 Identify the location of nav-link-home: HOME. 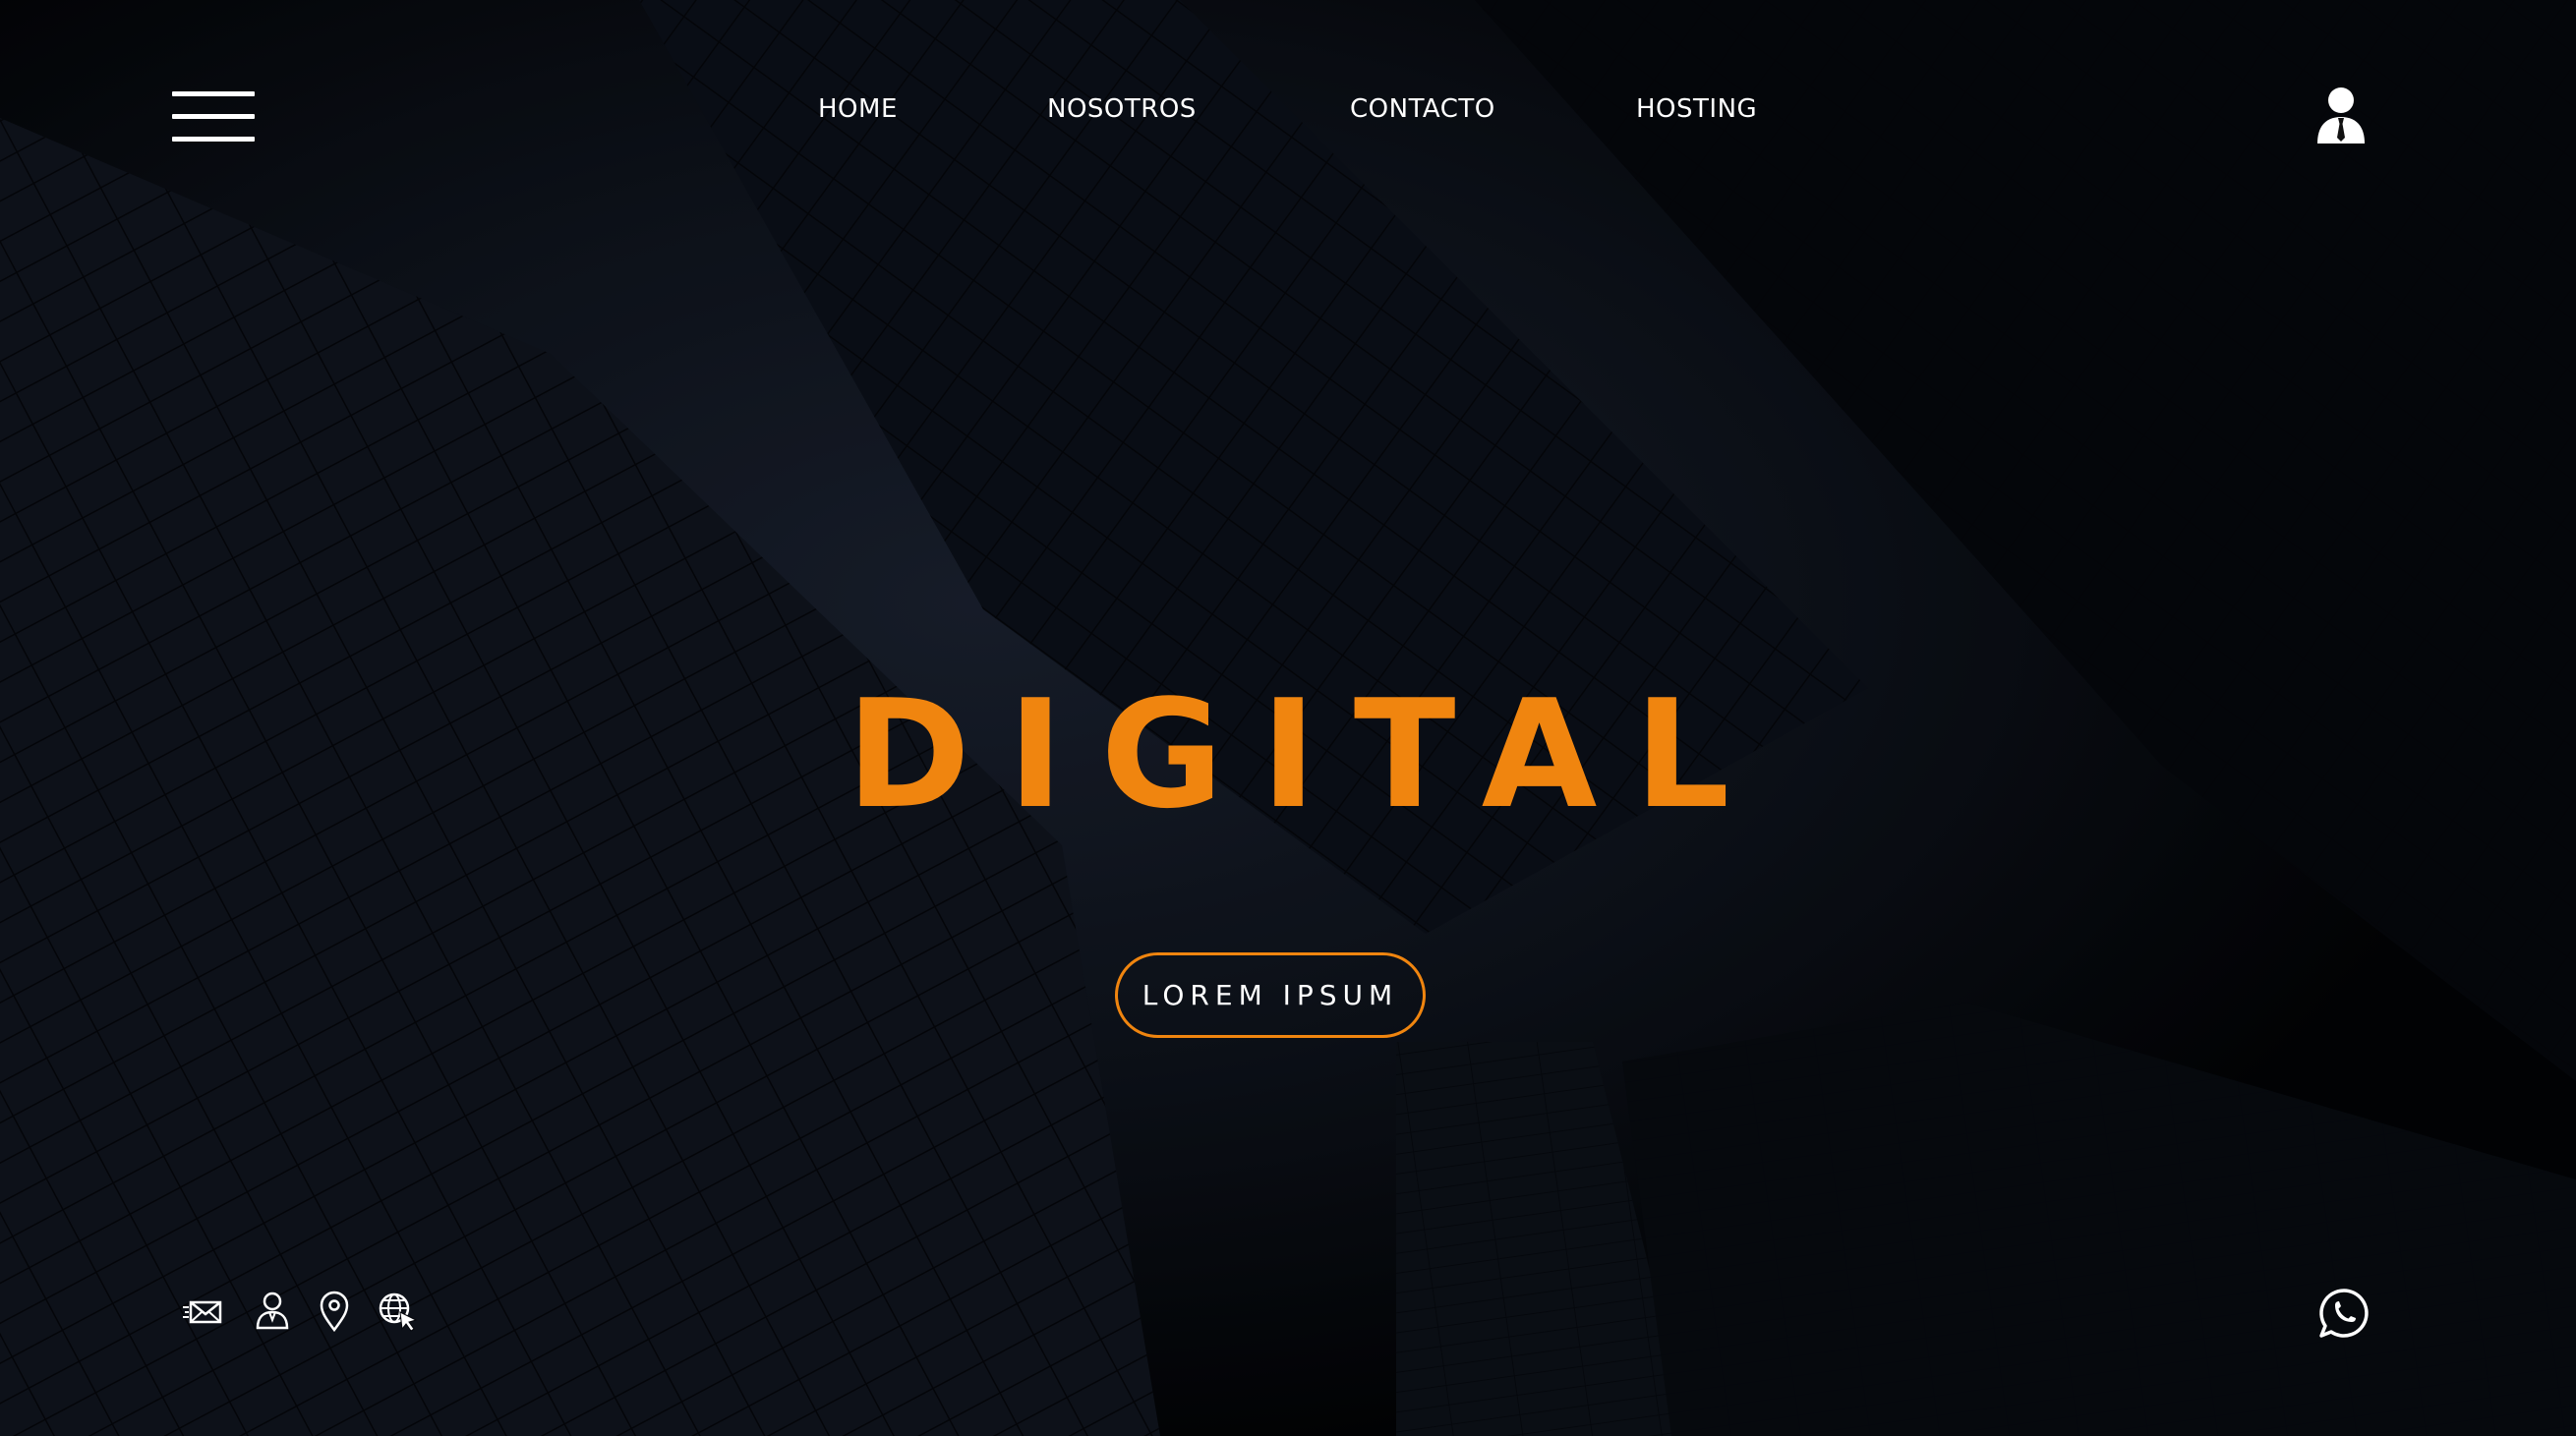
(858, 109).